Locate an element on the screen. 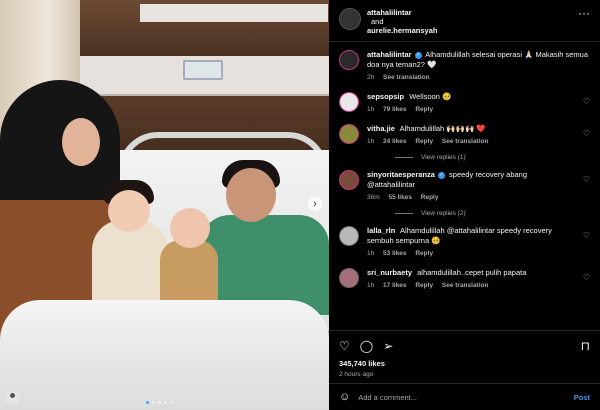 This screenshot has width=600, height=410. carousel-next-button: › is located at coordinates (315, 204).